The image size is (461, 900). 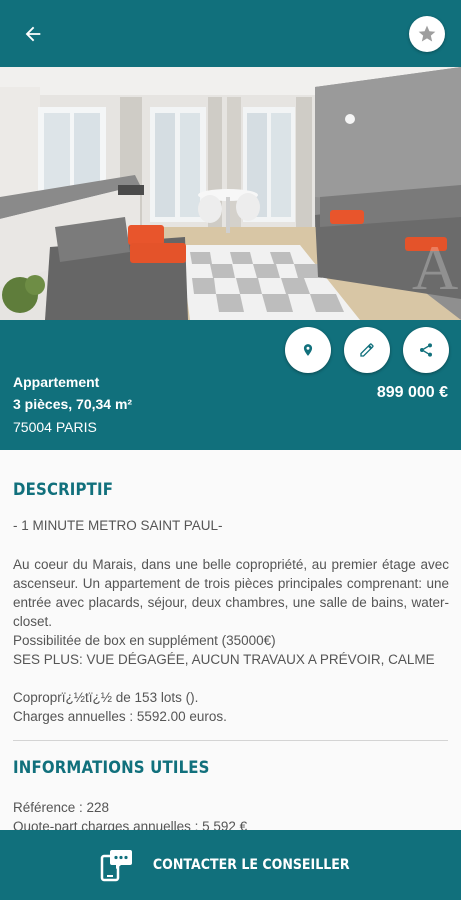 I want to click on descriptif-charges: Charges annuelles : 5592.00 euros., so click(x=120, y=716).